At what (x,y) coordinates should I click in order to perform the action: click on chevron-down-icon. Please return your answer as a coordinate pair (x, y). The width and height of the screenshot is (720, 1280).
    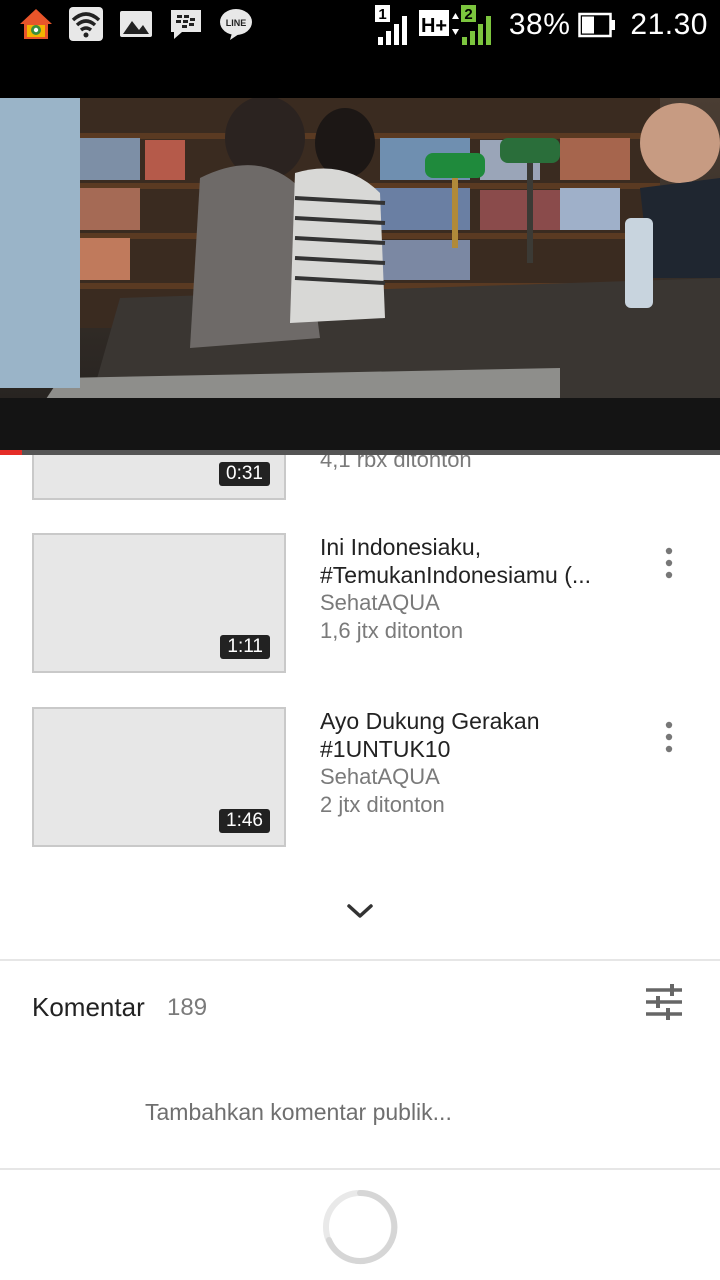
    Looking at the image, I should click on (360, 911).